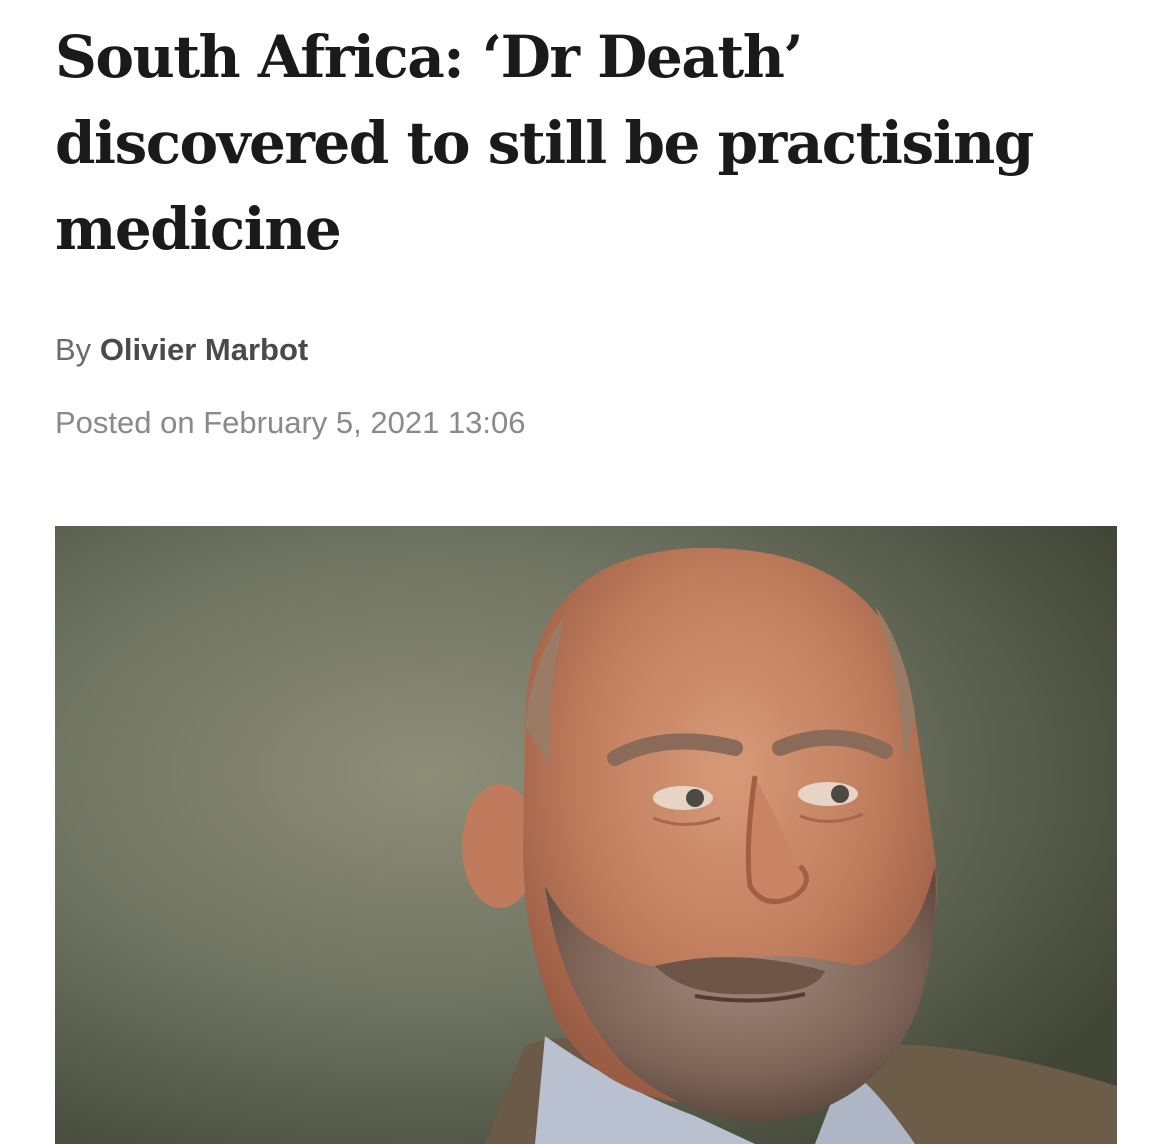  I want to click on byline-prefix: By, so click(73, 349).